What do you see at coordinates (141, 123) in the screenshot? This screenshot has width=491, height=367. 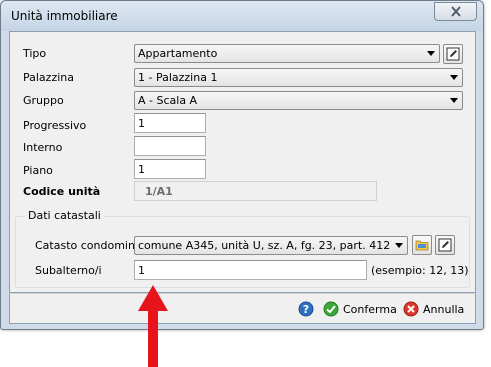 I see `progressivo-value: 1` at bounding box center [141, 123].